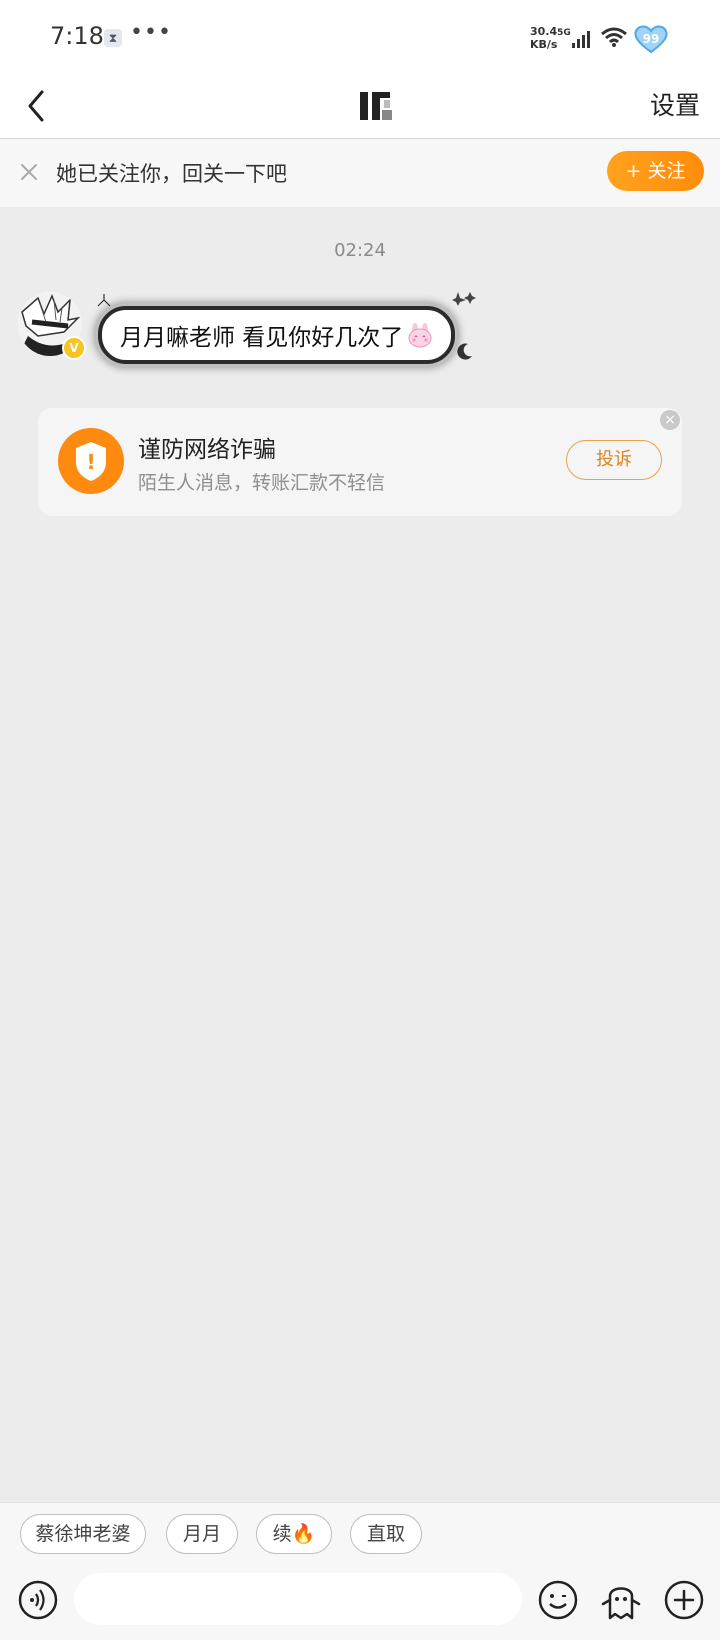 The image size is (720, 1640). I want to click on close-icon, so click(29, 172).